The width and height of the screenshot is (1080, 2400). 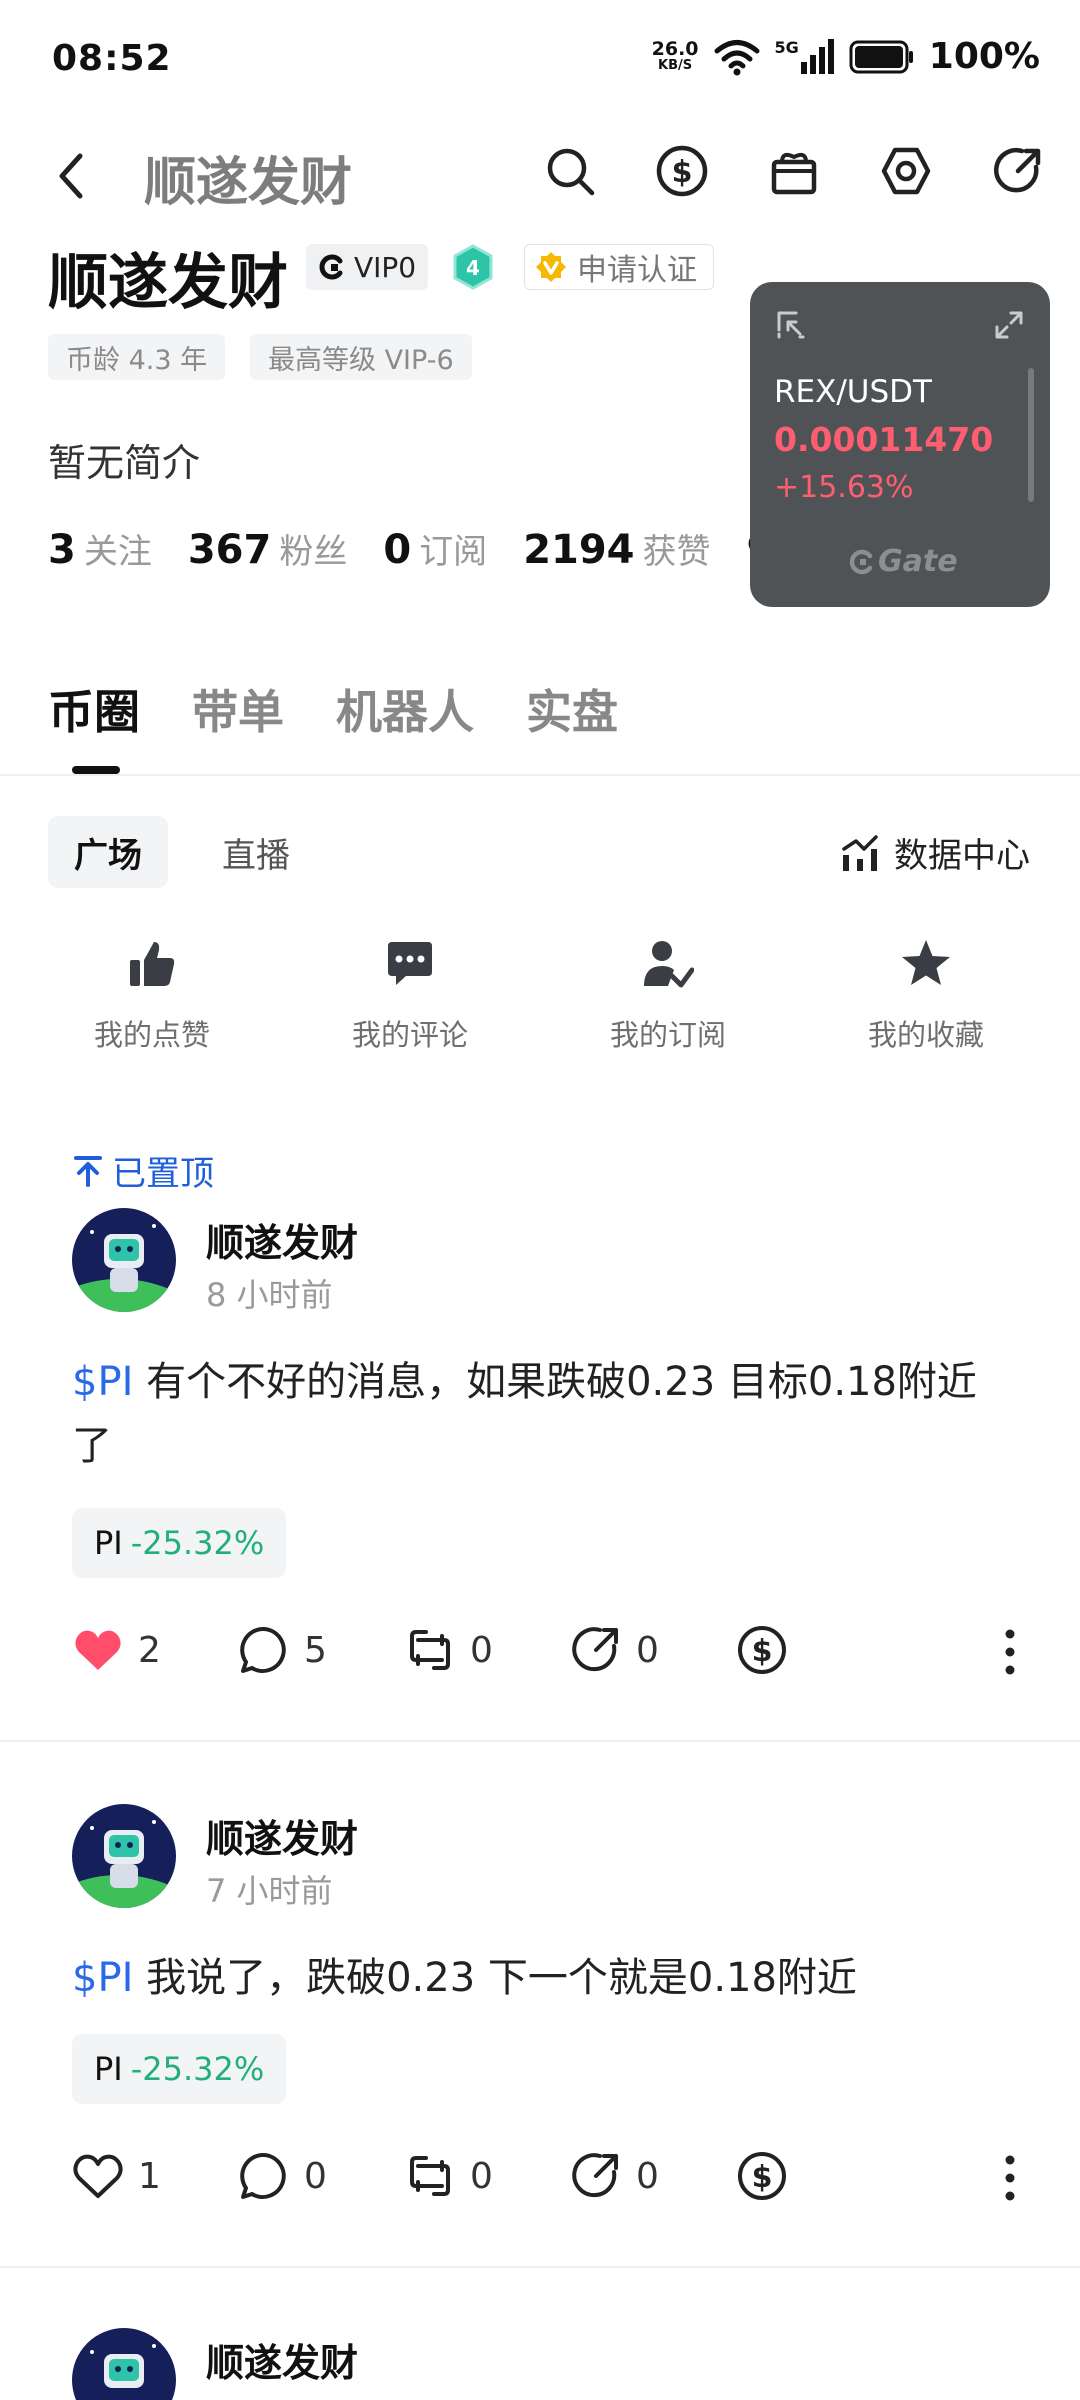 I want to click on gate-logo-text: Gate, so click(x=918, y=561).